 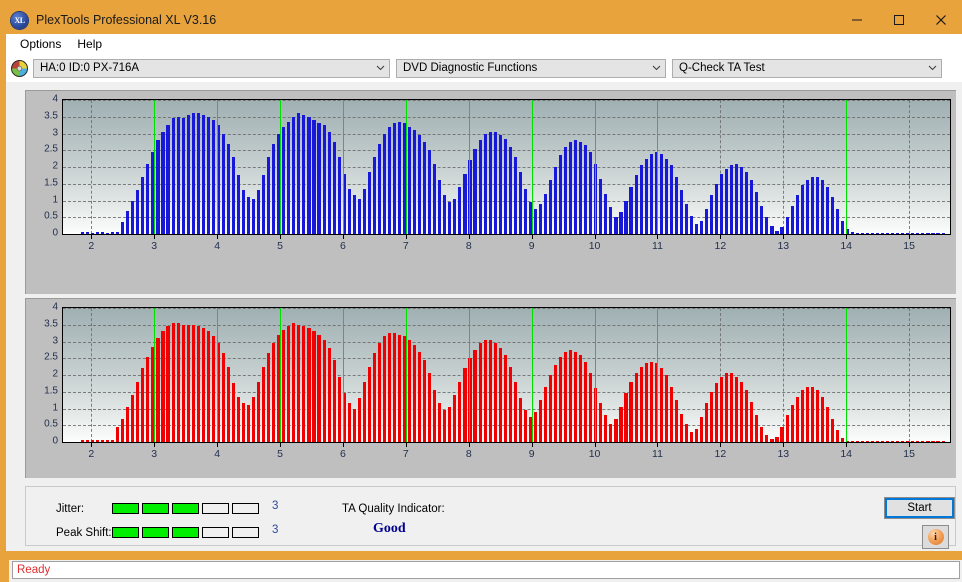 I want to click on window-title: PlexTools Professional XL V3.16, so click(x=126, y=20).